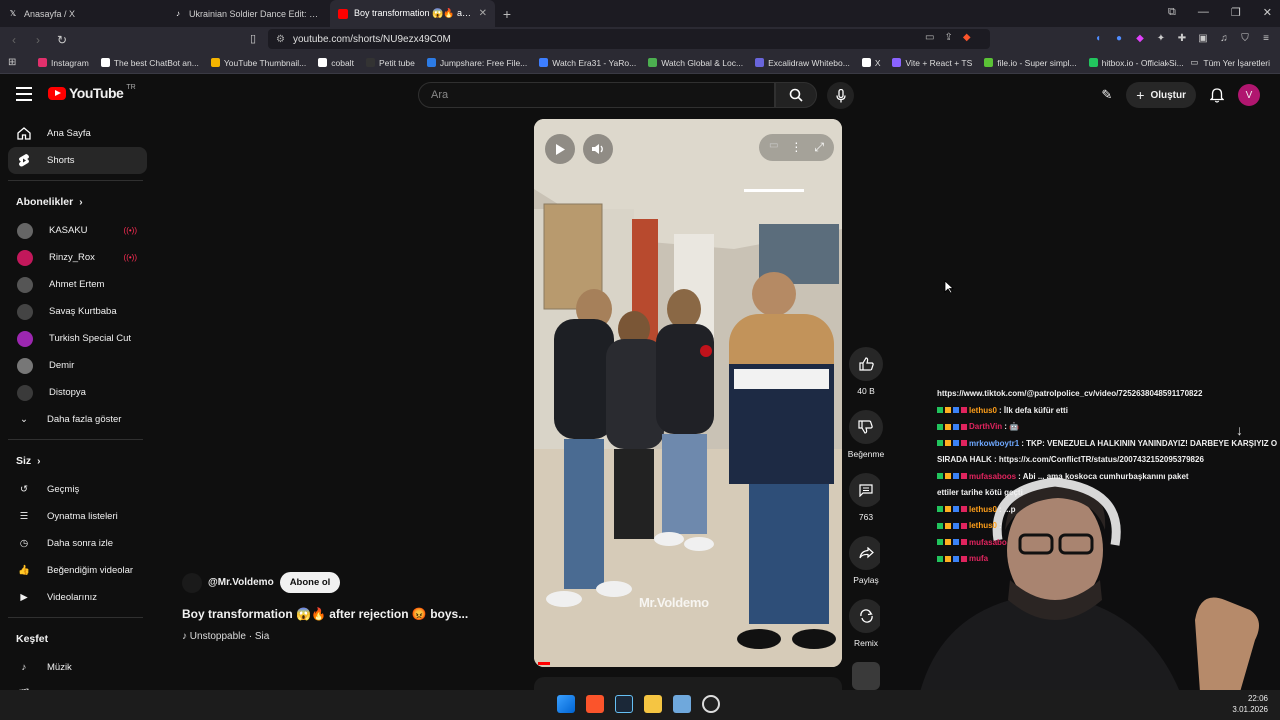 This screenshot has height=720, width=1280. Describe the element at coordinates (932, 63) in the screenshot. I see `bookmark-item: Vite + React + TS` at that location.